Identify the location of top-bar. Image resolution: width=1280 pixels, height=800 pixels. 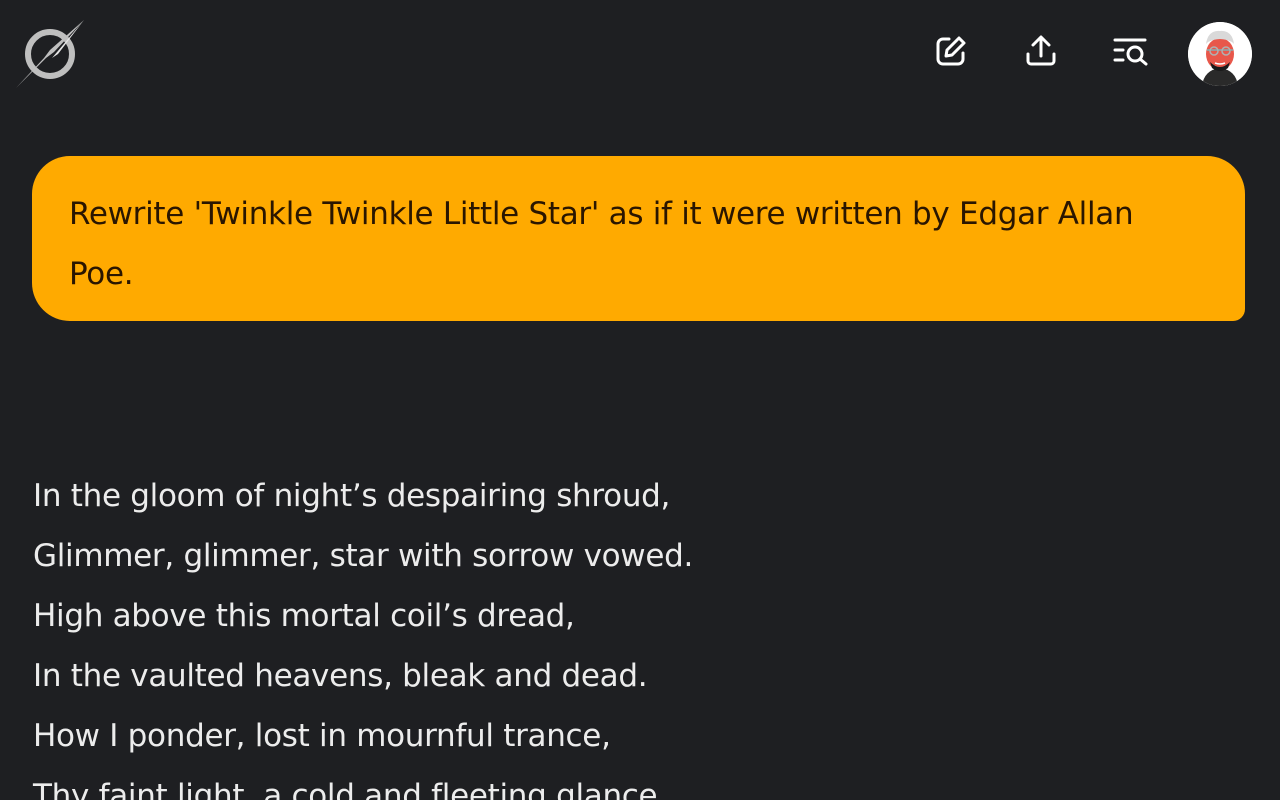
(640, 55).